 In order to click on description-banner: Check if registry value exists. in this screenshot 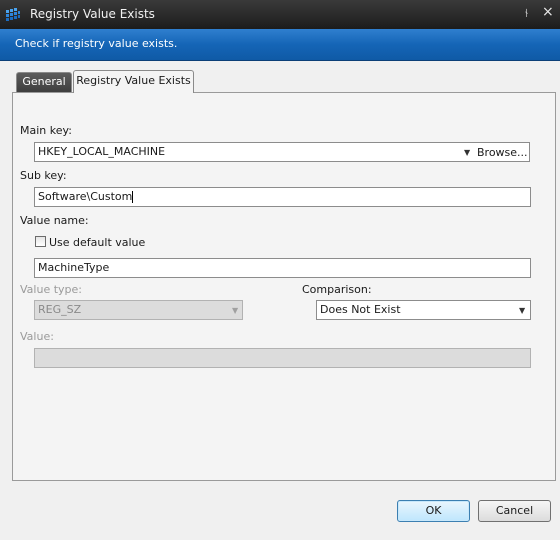, I will do `click(280, 45)`.